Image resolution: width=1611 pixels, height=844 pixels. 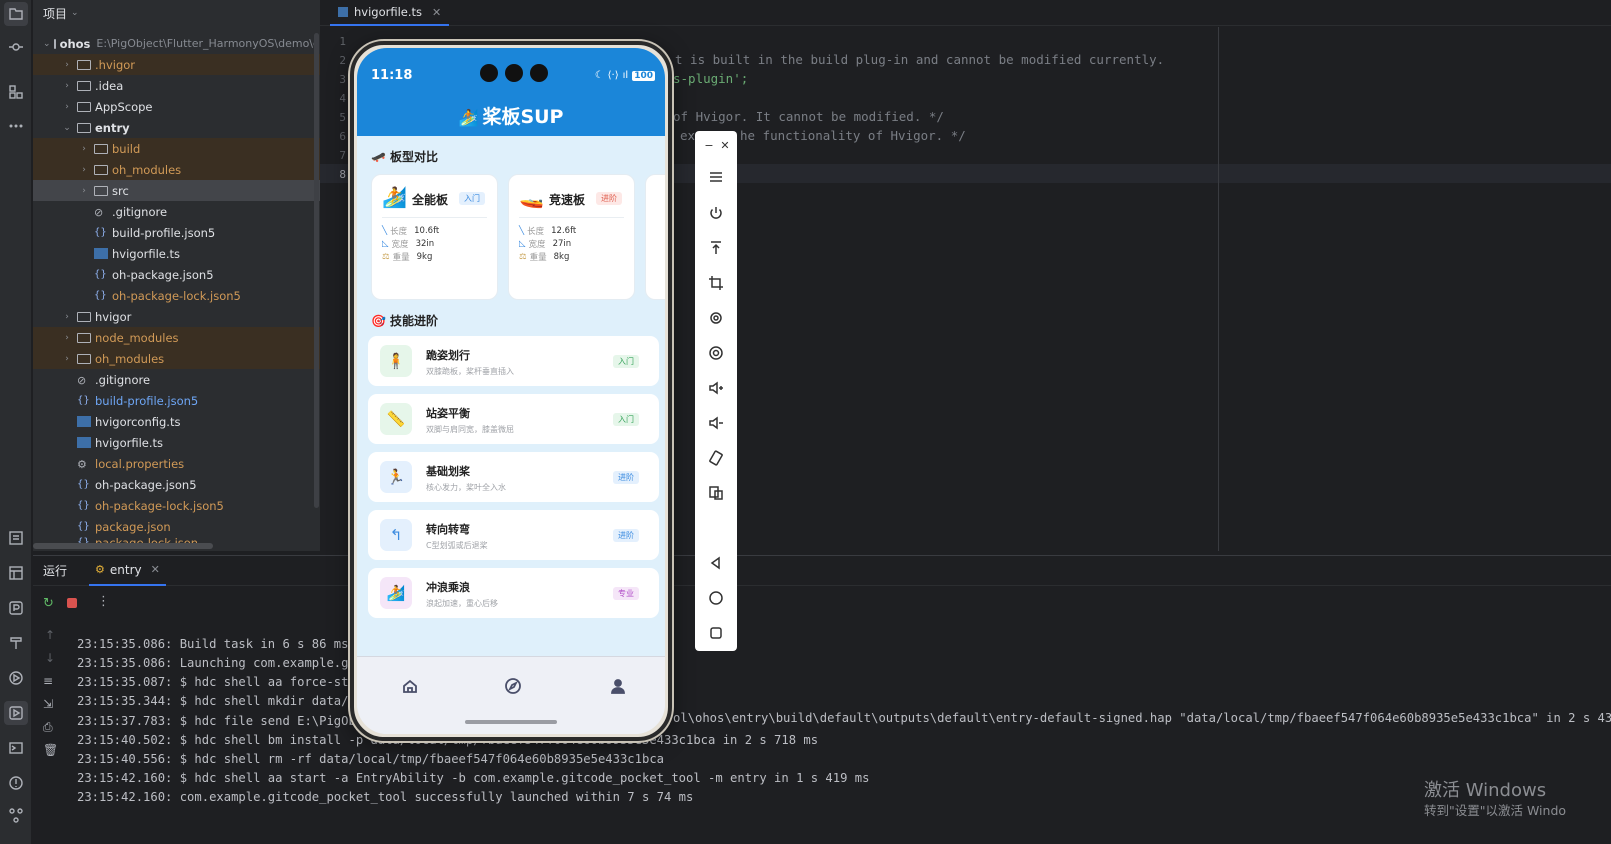 I want to click on tree-item-entry-oh-package: {} oh-package.json5, so click(x=176, y=274).